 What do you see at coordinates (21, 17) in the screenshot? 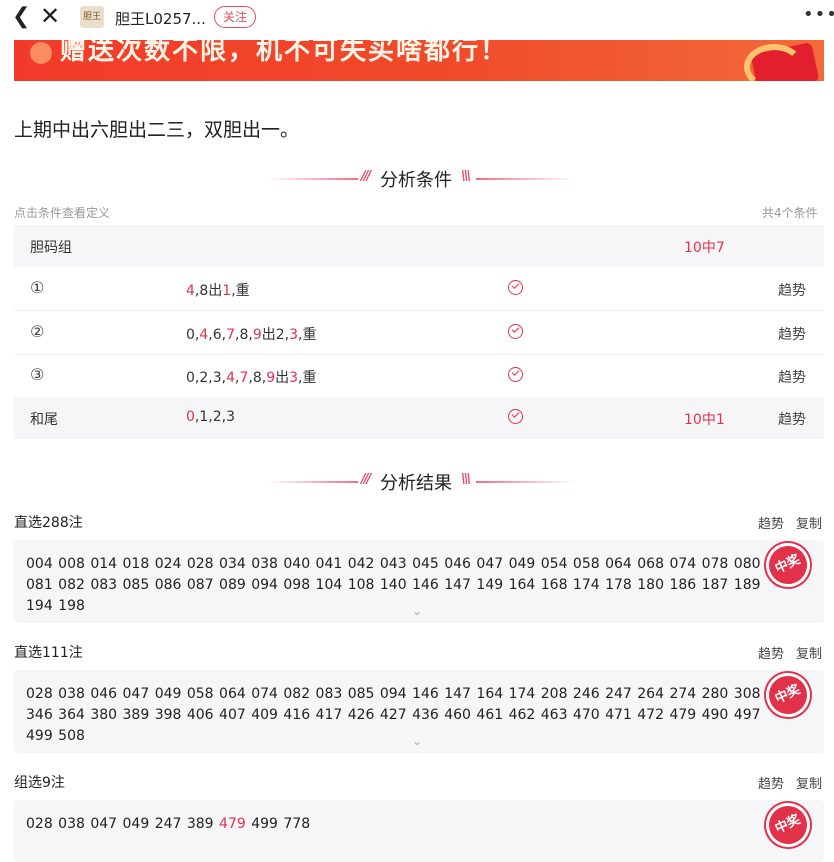
I see `back-icon: ❮` at bounding box center [21, 17].